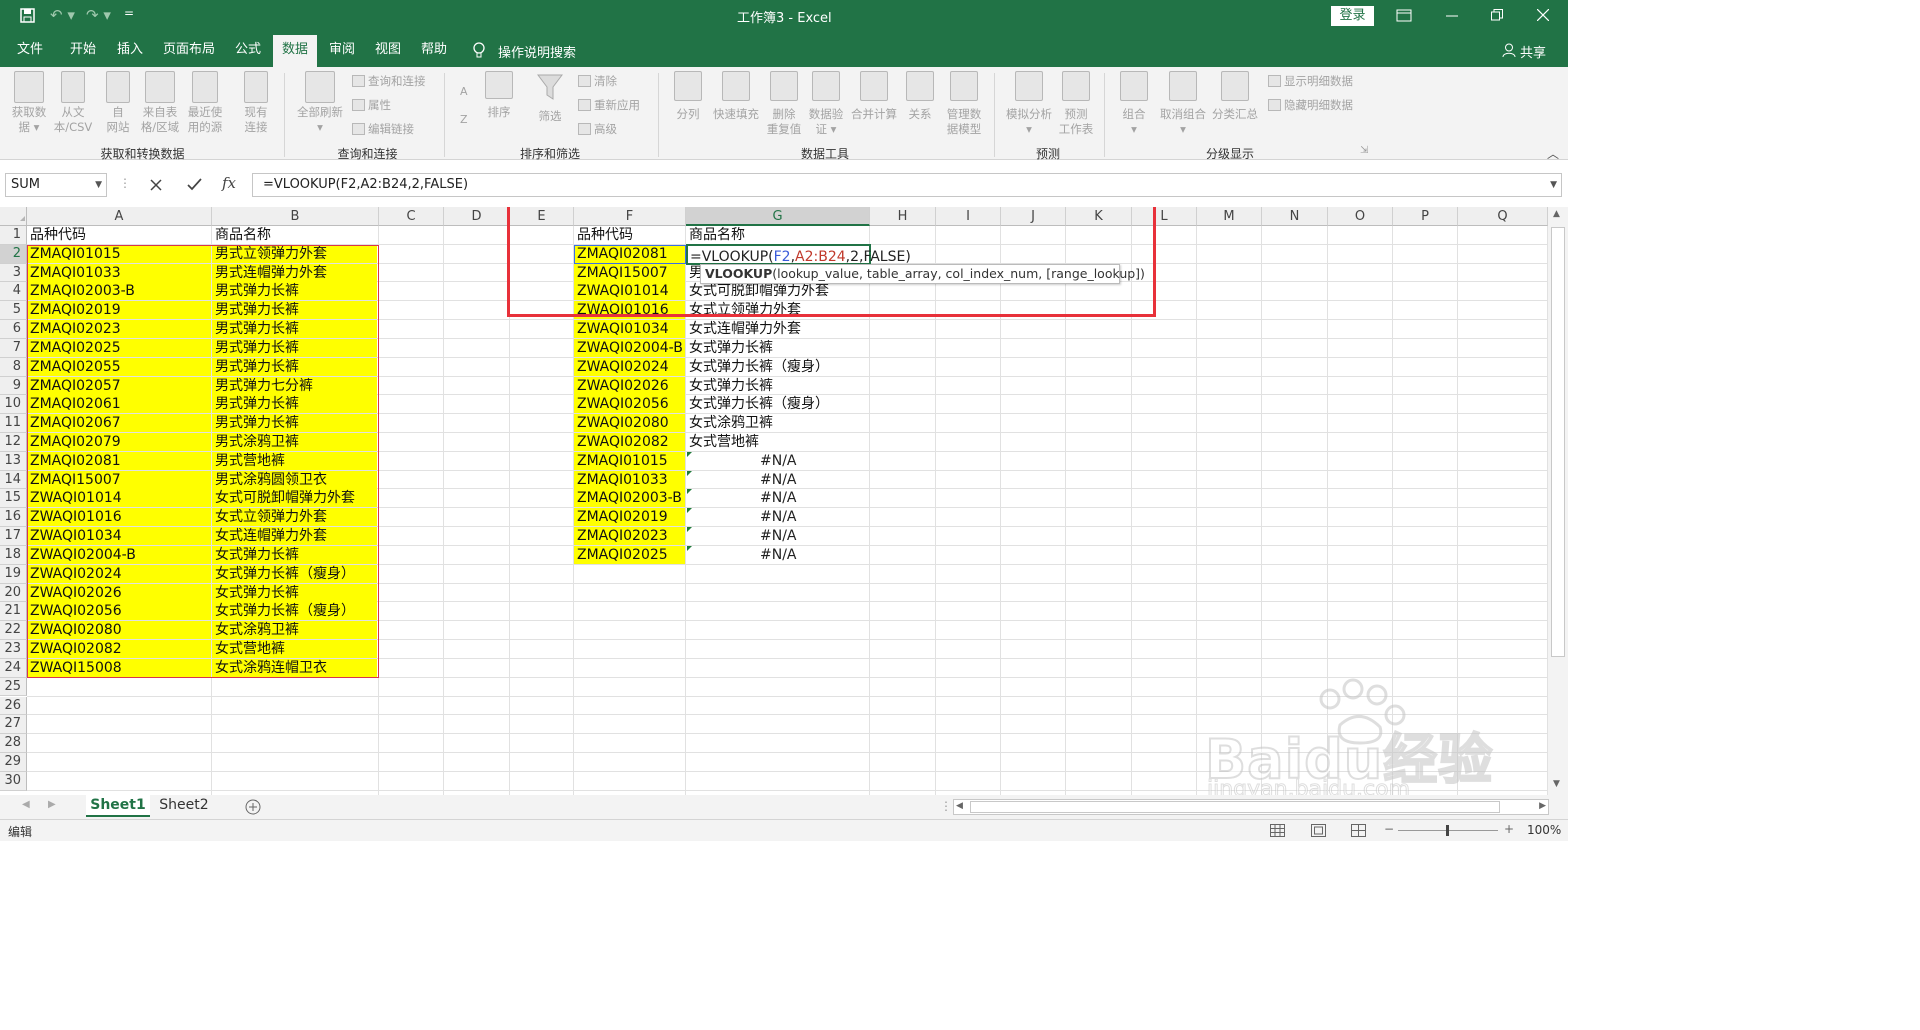 Image resolution: width=1920 pixels, height=1030 pixels. I want to click on name-box-dropdown-icon: ▼, so click(98, 185).